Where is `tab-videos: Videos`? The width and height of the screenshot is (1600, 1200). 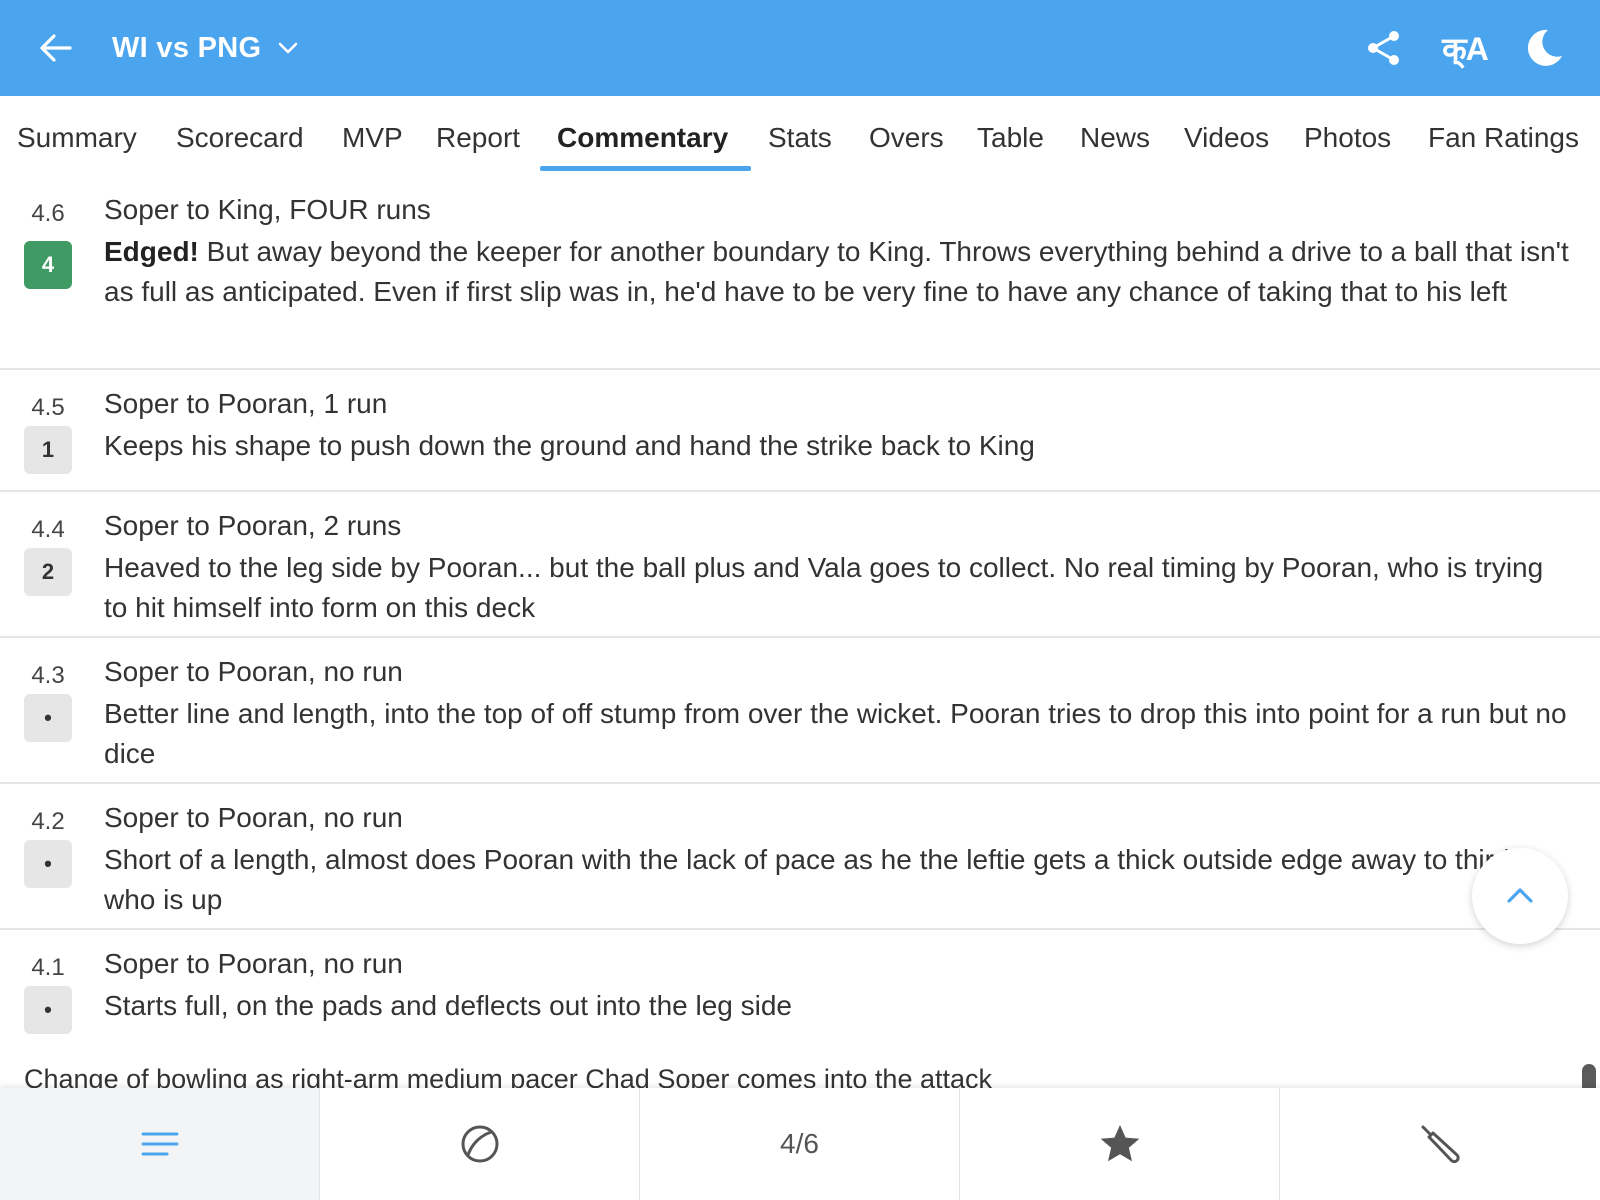
tab-videos: Videos is located at coordinates (1226, 138).